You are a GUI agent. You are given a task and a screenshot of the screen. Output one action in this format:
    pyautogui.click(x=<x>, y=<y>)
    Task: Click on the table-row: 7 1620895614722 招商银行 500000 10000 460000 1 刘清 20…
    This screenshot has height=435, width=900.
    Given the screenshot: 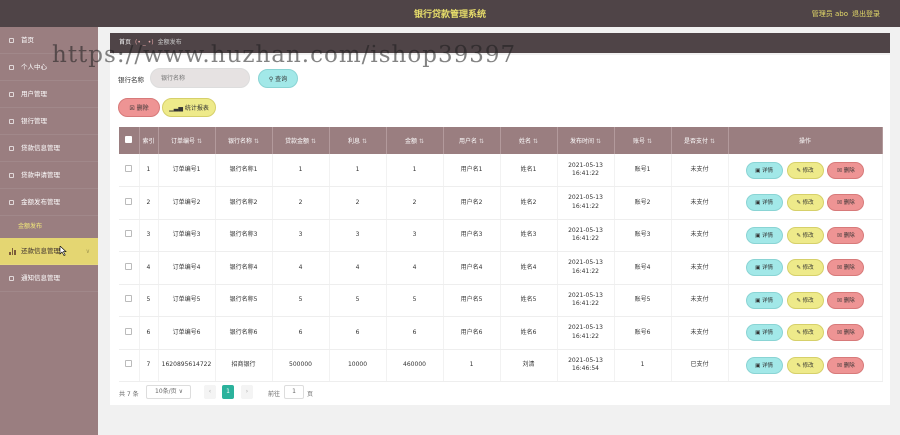 What is the action you would take?
    pyautogui.click(x=501, y=365)
    